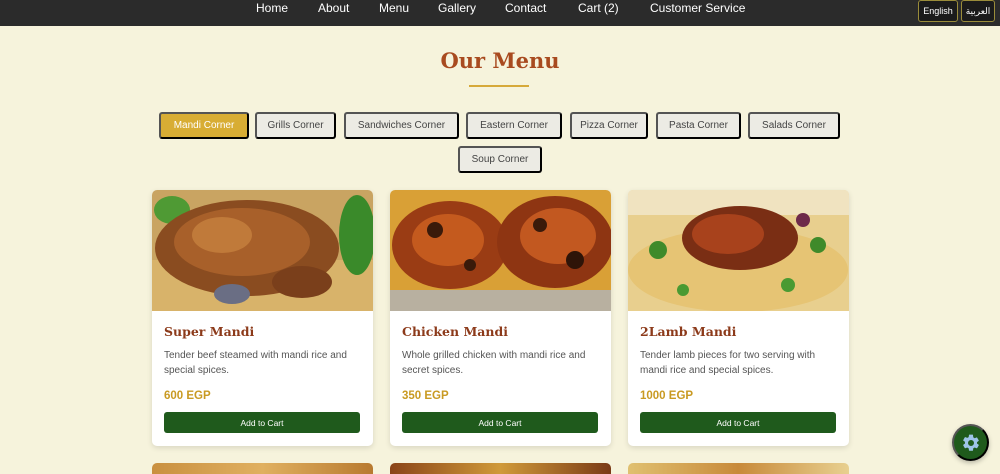  I want to click on gear-icon, so click(970, 442).